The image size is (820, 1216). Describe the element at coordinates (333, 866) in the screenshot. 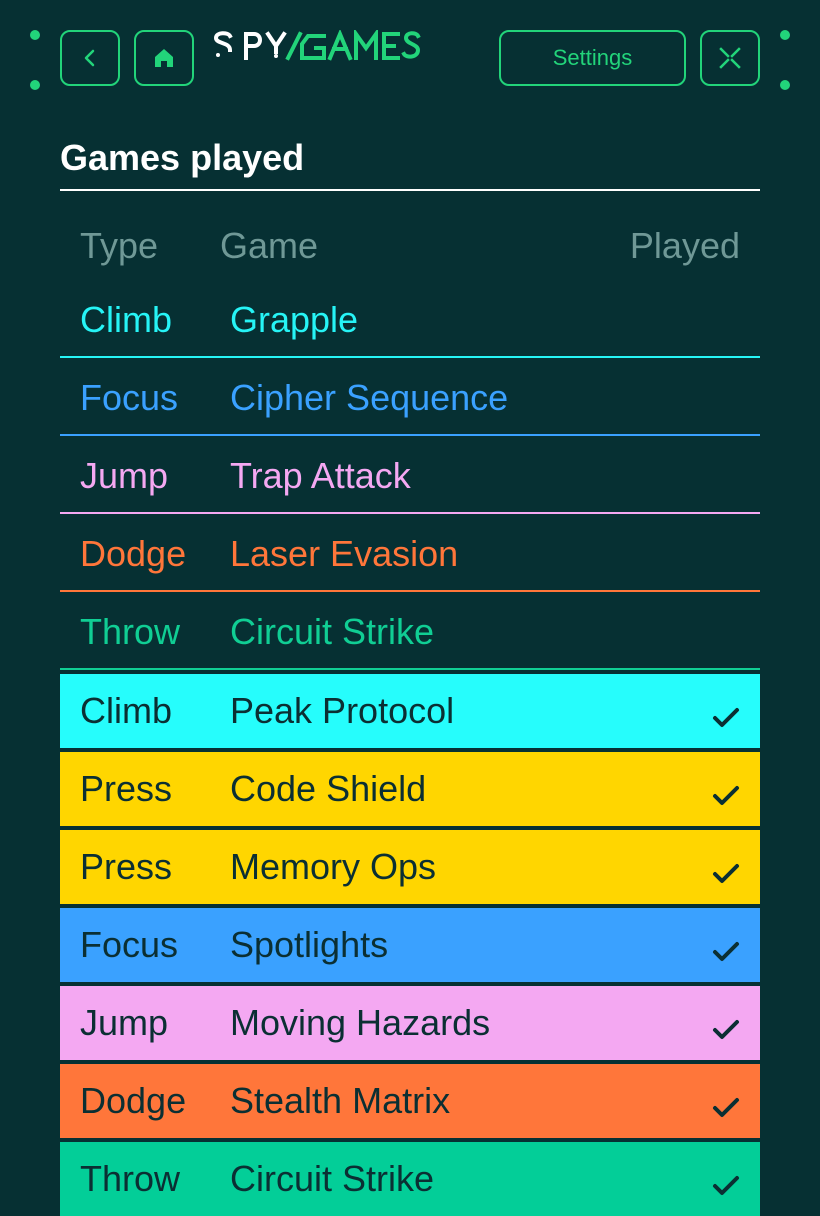

I see `game-name: Memory Ops` at that location.